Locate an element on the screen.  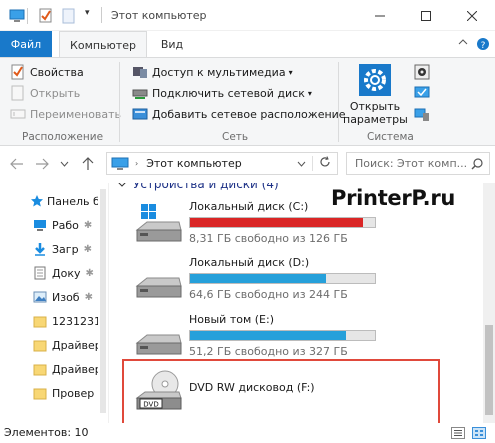
nav-item-downloads: Загр ✱ is located at coordinates (62, 249).